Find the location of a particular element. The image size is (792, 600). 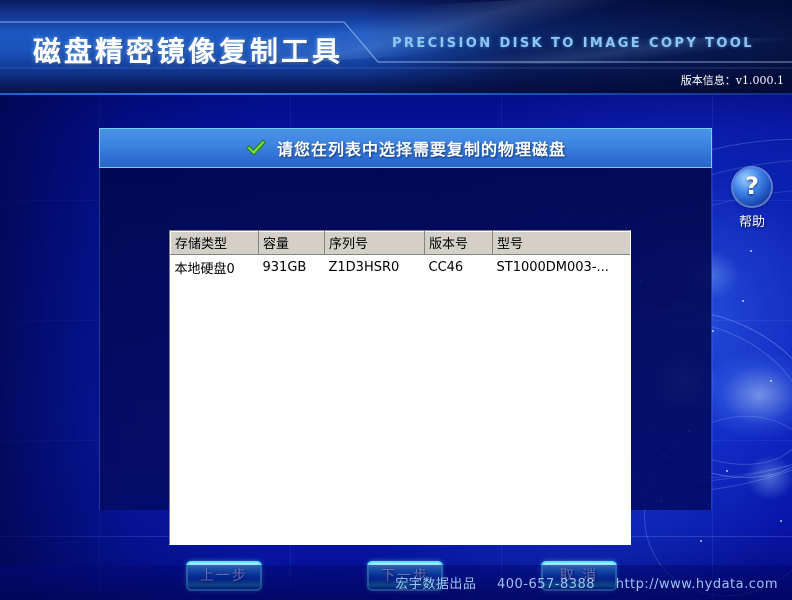

column-header-type: 存储类型 is located at coordinates (214, 243).